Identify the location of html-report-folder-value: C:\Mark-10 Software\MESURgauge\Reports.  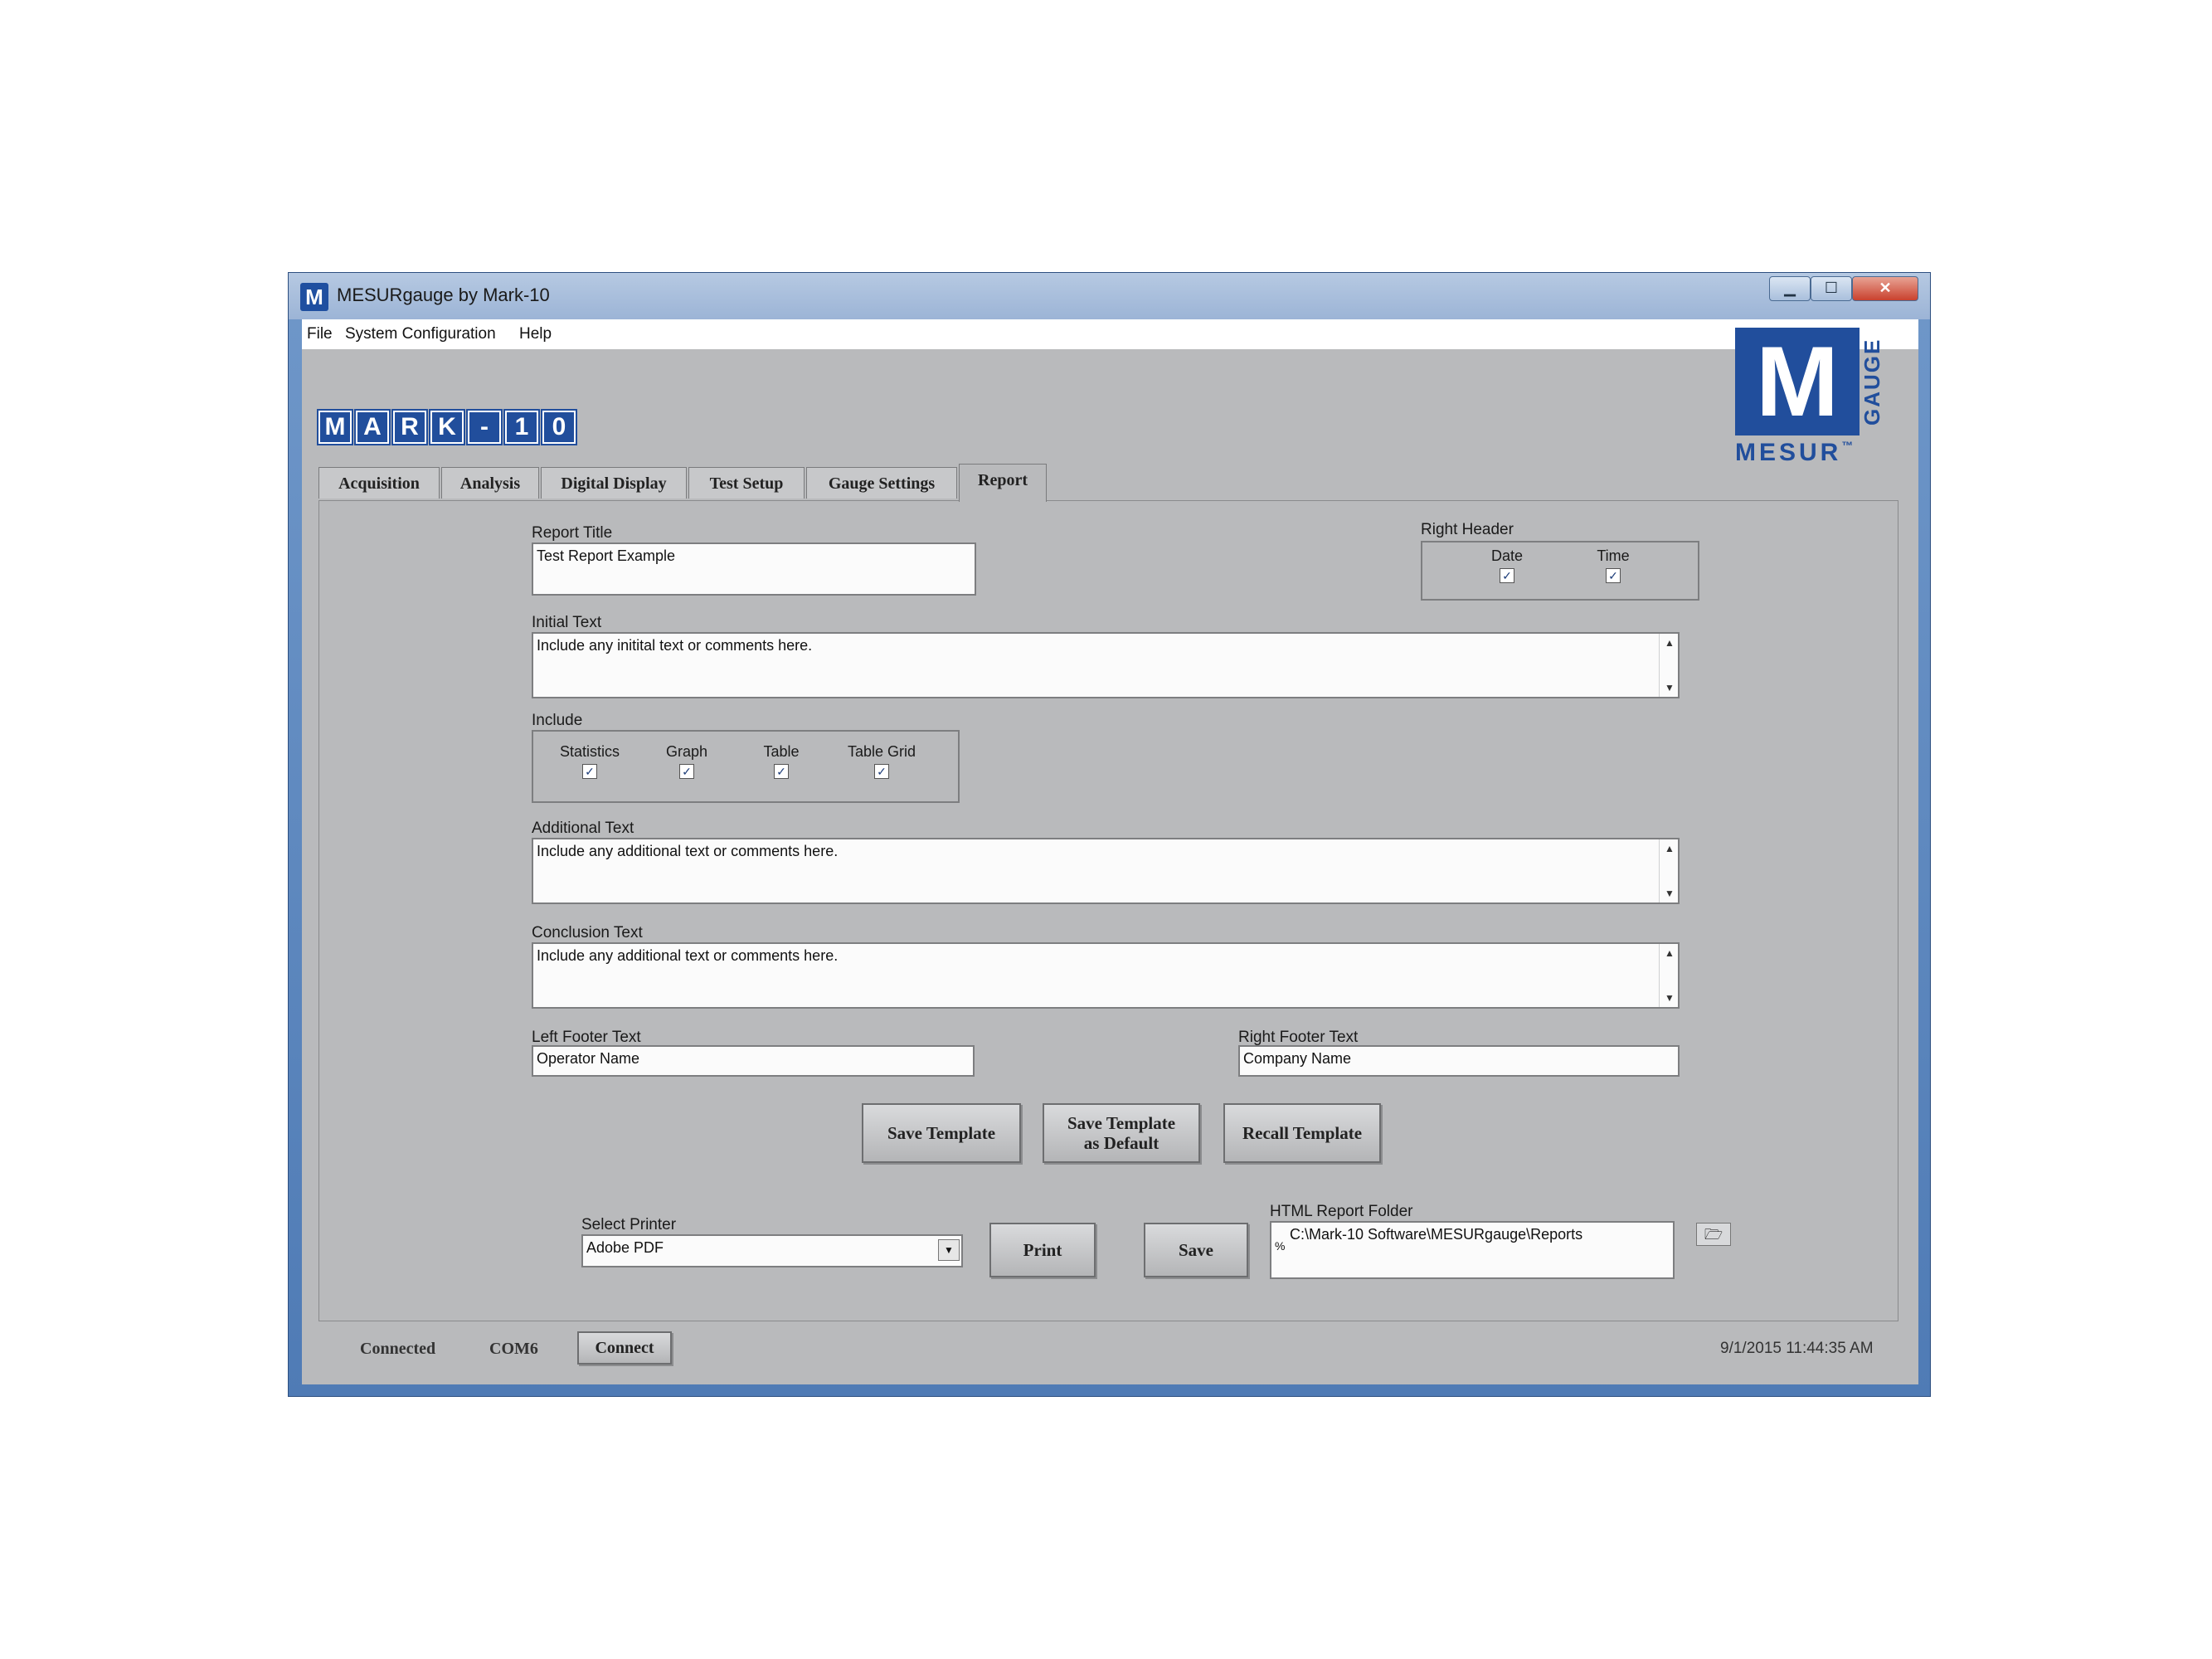
(1436, 1234).